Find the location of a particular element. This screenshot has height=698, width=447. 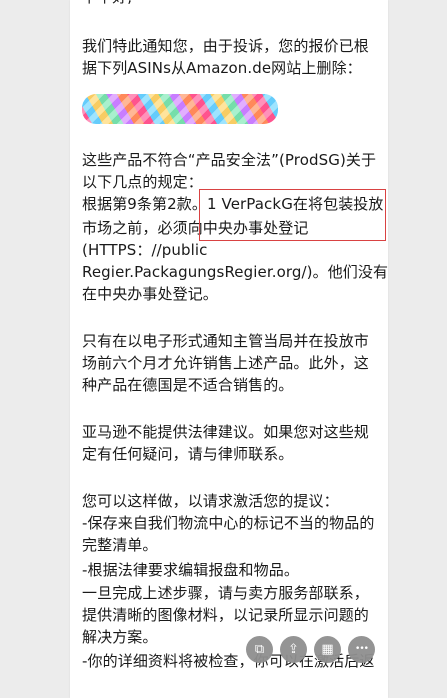

body-line: 亚马逊不能提供法律建议。如果您对这些规 is located at coordinates (225, 432).